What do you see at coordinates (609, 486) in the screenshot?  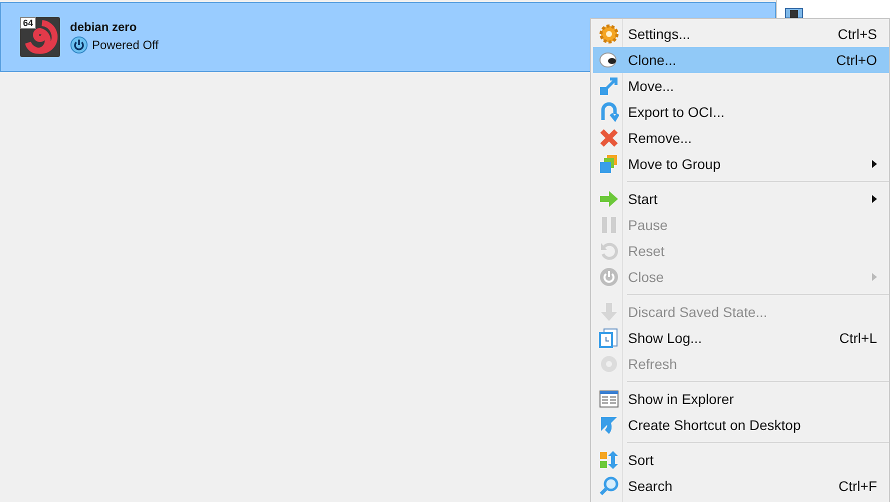 I see `search-icon` at bounding box center [609, 486].